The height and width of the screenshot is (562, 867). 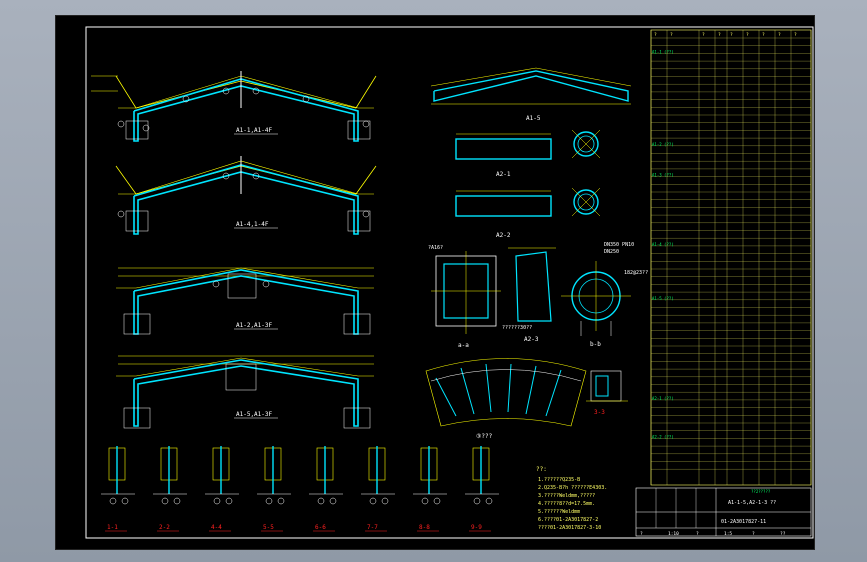 I want to click on title-block-cell: 1:5, so click(x=728, y=534).